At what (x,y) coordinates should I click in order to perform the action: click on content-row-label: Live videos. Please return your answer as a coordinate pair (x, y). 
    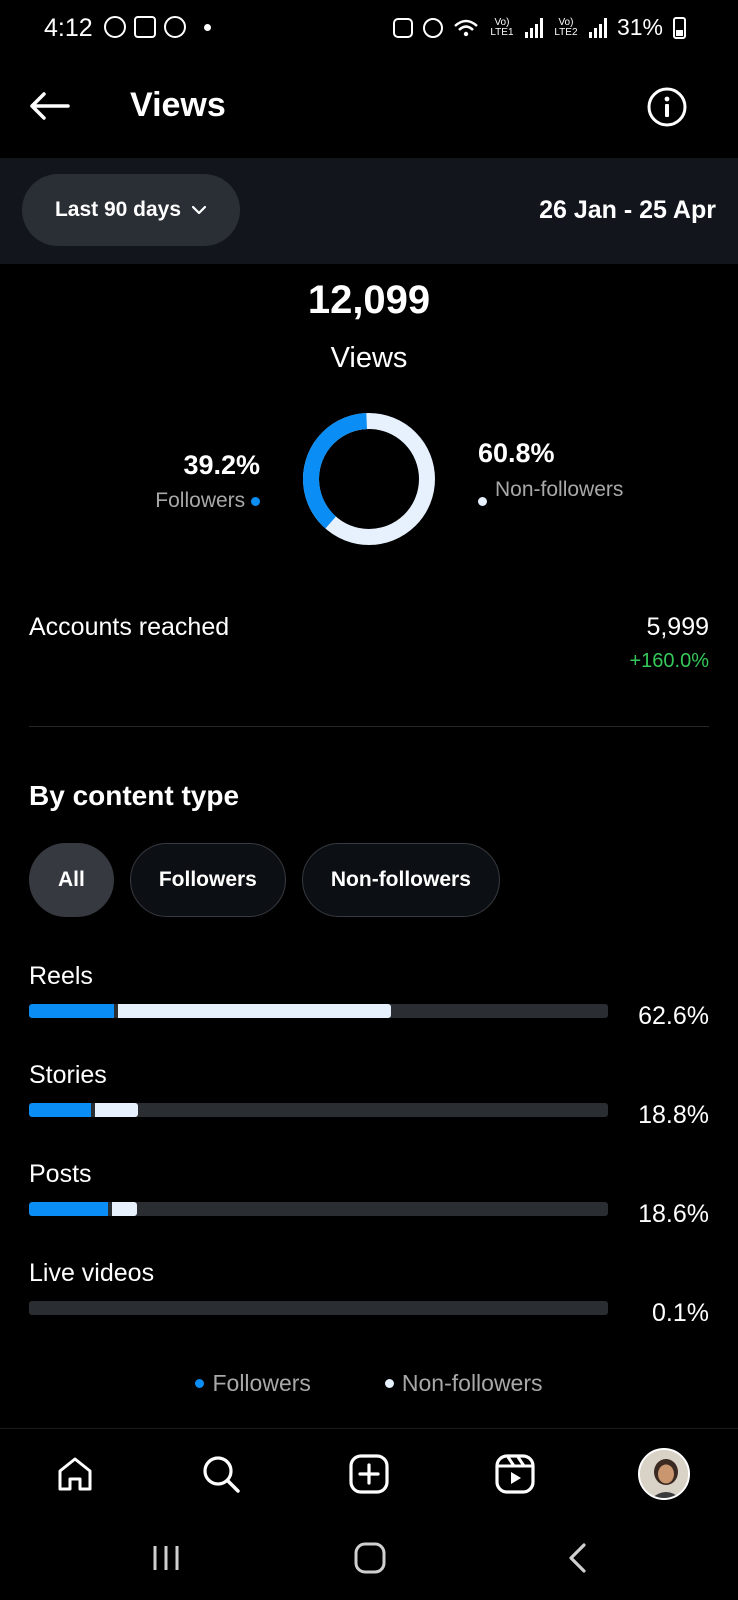
    Looking at the image, I should click on (92, 1273).